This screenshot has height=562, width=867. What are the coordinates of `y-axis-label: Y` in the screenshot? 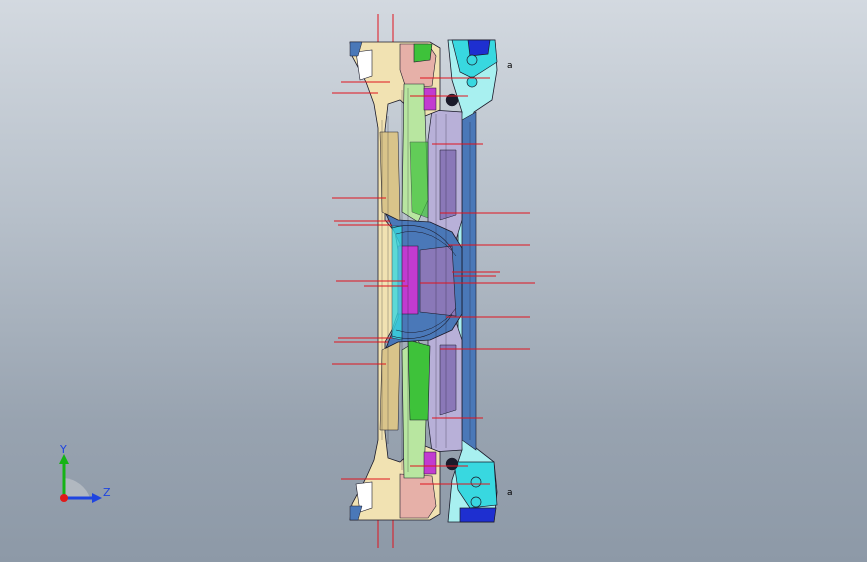 It's located at (63, 449).